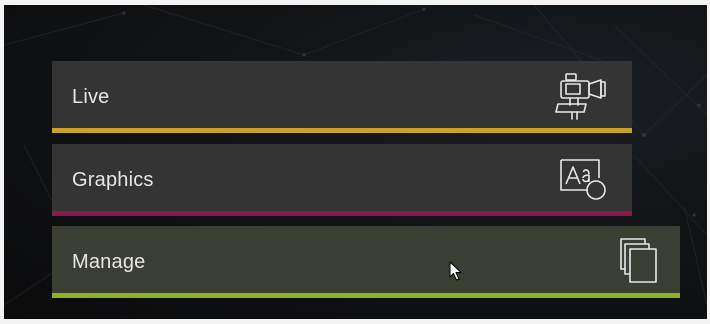 The image size is (710, 324). Describe the element at coordinates (638, 260) in the screenshot. I see `stacked-pages-icon` at that location.